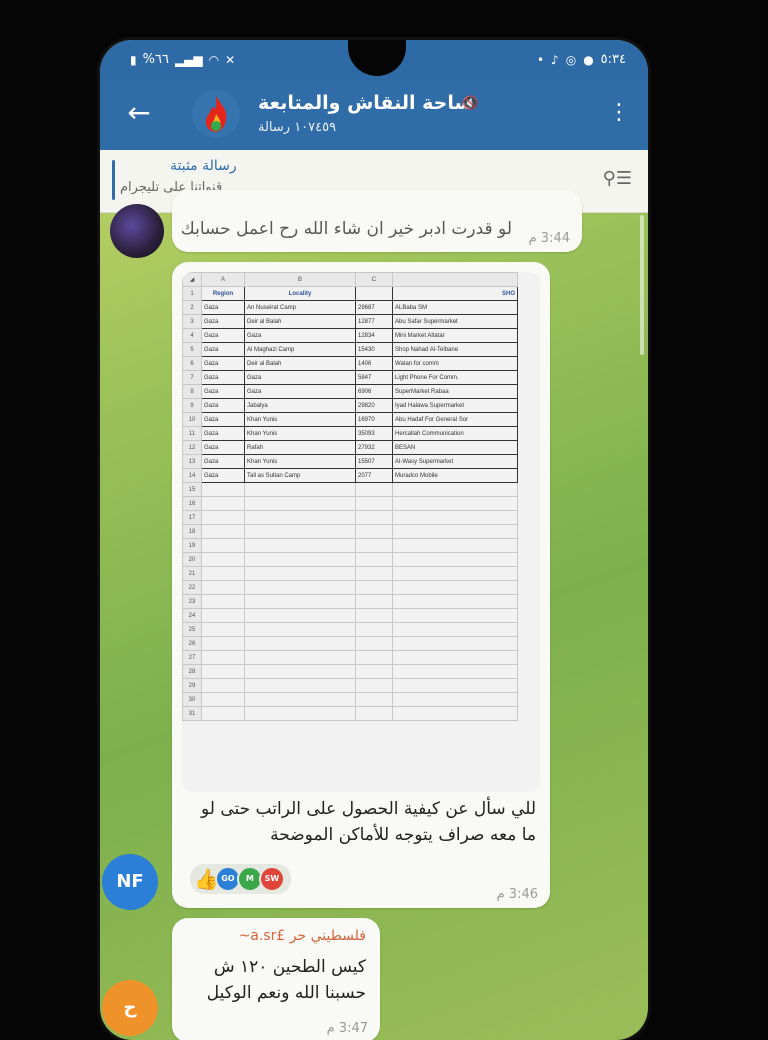 Image resolution: width=768 pixels, height=1040 pixels. Describe the element at coordinates (216, 114) in the screenshot. I see `channel-avatar` at that location.